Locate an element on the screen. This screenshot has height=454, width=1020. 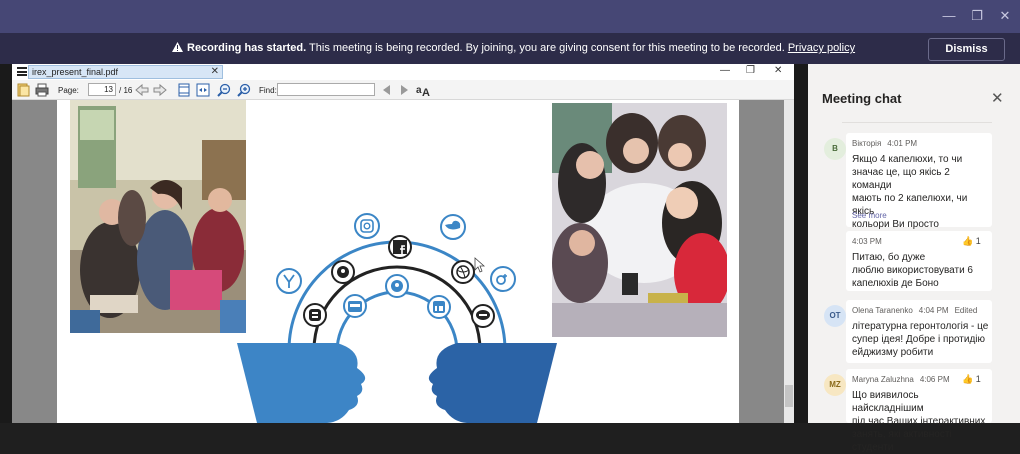
cursor-icon is located at coordinates (480, 265).